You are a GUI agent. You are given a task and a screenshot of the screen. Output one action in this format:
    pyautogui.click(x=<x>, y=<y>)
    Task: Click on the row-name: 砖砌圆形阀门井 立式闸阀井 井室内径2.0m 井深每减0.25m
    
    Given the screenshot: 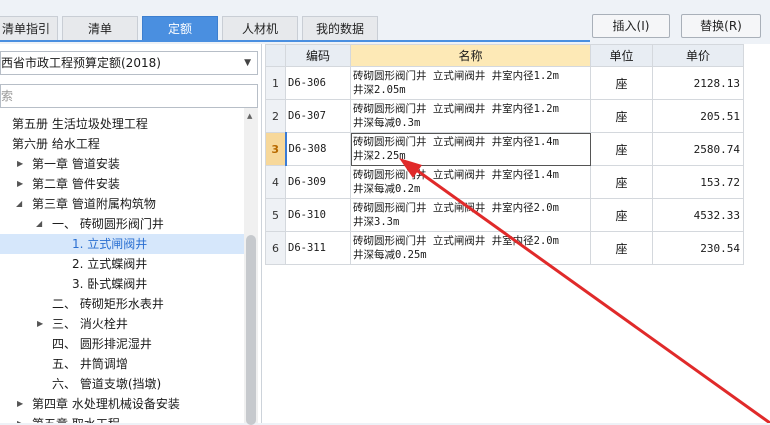 What is the action you would take?
    pyautogui.click(x=470, y=248)
    